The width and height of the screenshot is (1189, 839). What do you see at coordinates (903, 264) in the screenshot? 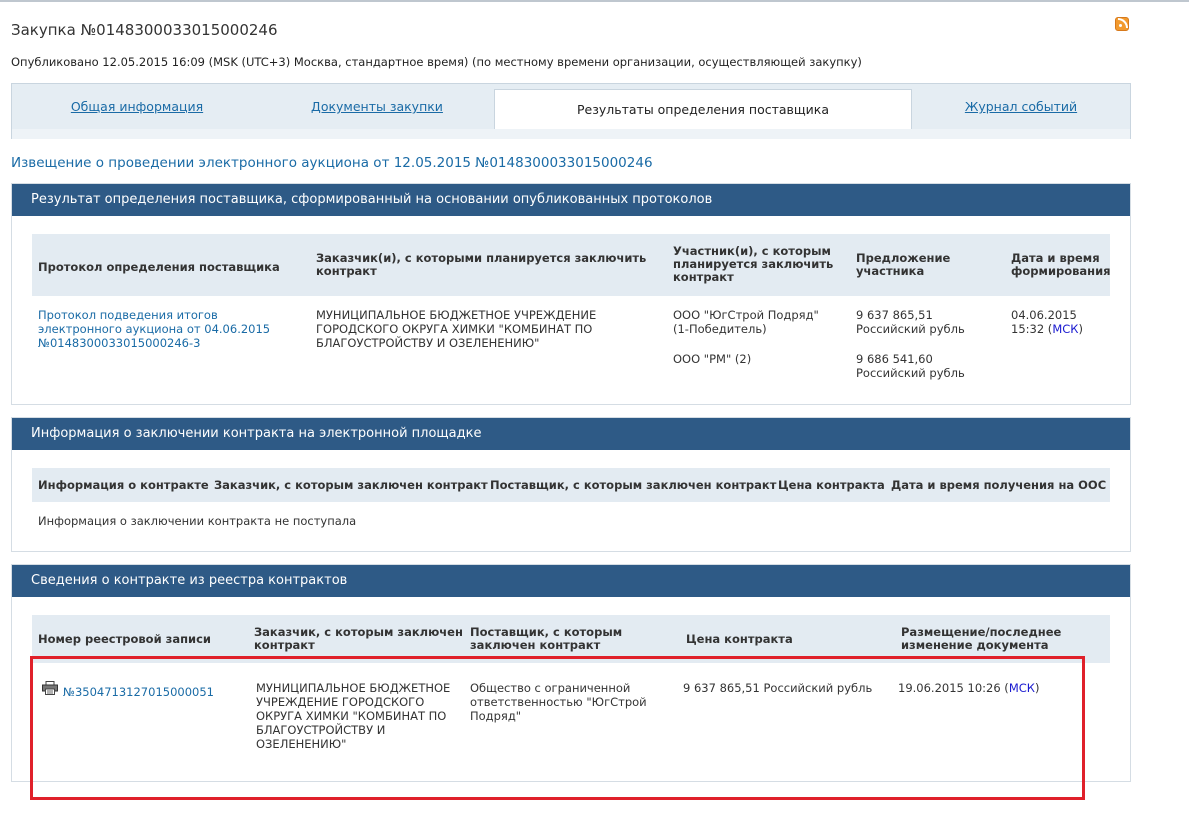
I see `col-offer: Предложение участника` at bounding box center [903, 264].